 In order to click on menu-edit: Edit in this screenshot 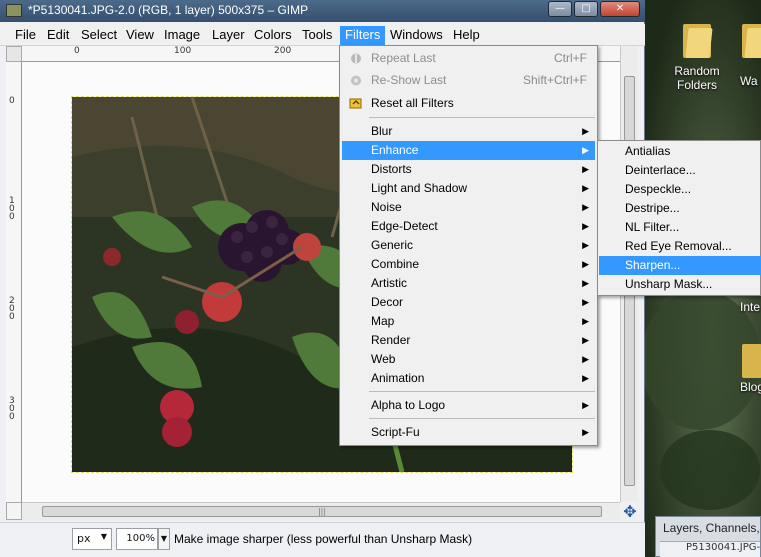, I will do `click(58, 35)`.